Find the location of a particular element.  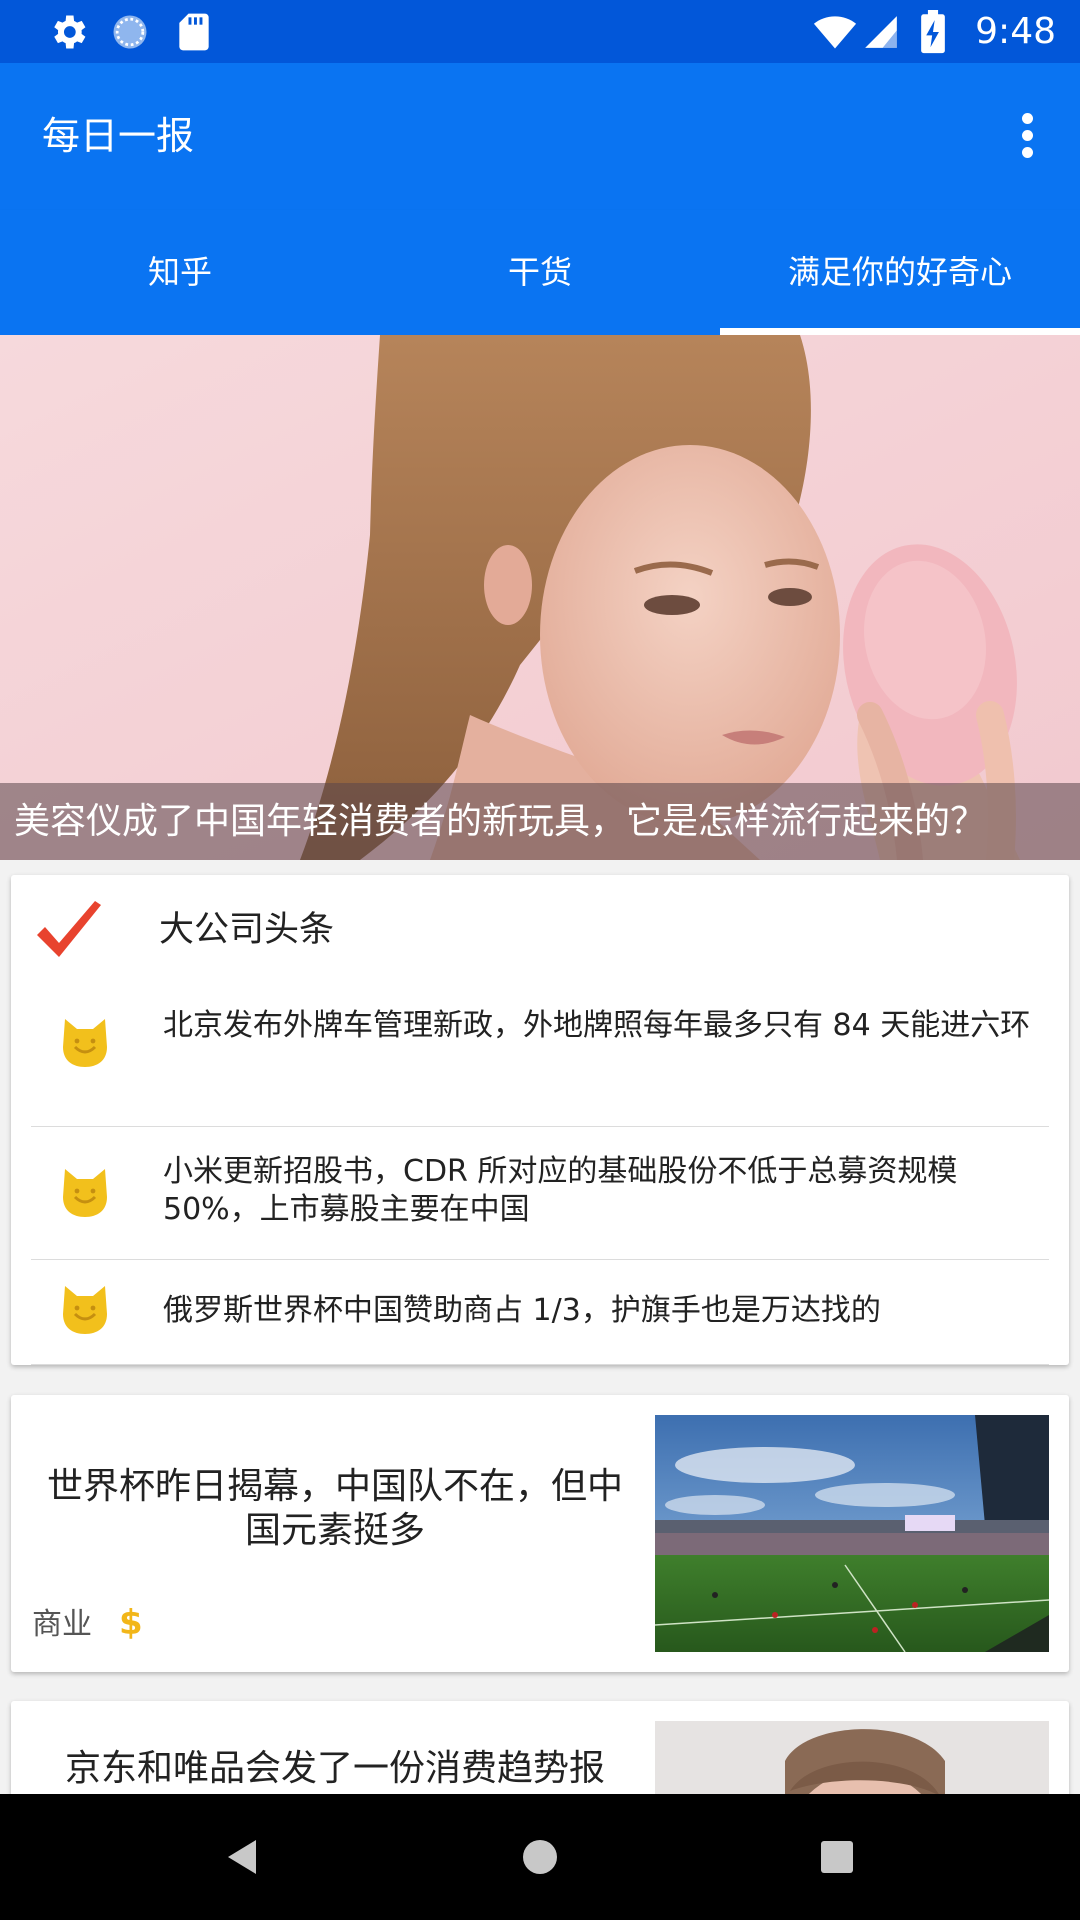

tab-bar: 知乎 干货 满足你的好奇心 is located at coordinates (540, 272).